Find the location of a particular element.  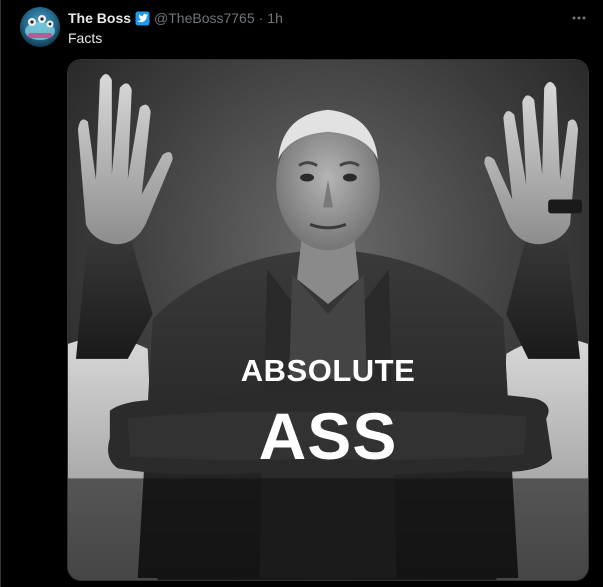

tweet-header: The Boss @TheBoss7765 · 1h is located at coordinates (175, 18).